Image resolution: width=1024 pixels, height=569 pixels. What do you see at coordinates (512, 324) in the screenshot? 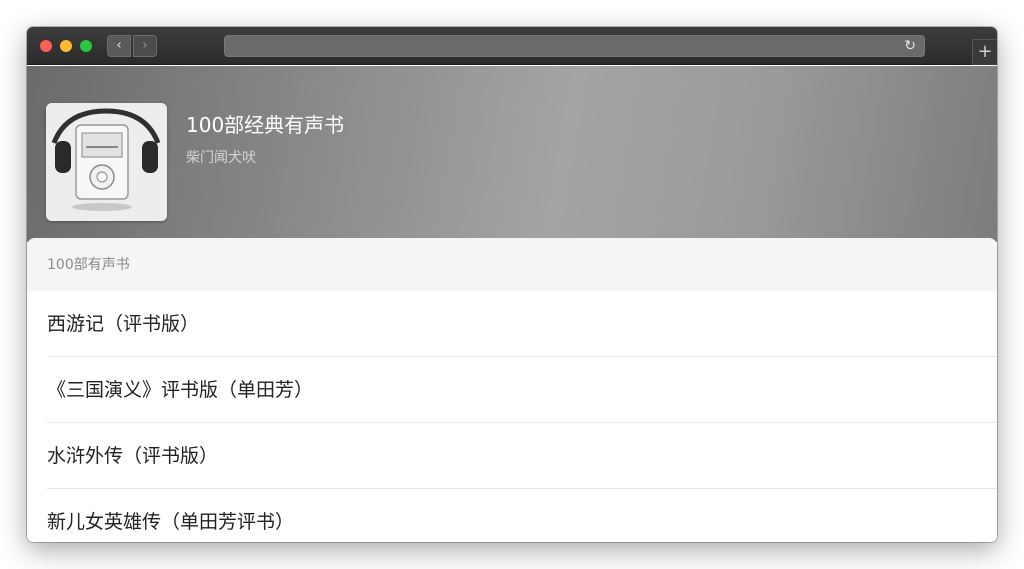
I see `list-item: 西游记（评书版）` at bounding box center [512, 324].